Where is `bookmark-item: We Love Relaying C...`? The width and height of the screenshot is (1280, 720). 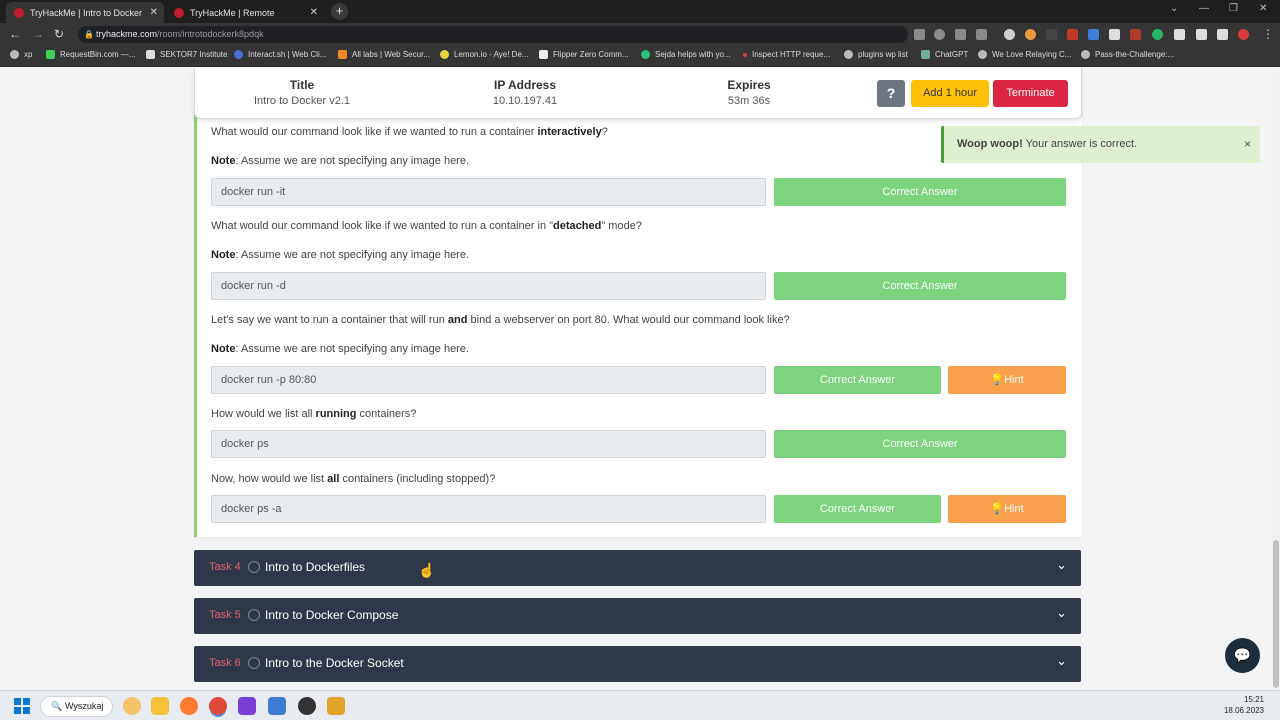 bookmark-item: We Love Relaying C... is located at coordinates (1024, 54).